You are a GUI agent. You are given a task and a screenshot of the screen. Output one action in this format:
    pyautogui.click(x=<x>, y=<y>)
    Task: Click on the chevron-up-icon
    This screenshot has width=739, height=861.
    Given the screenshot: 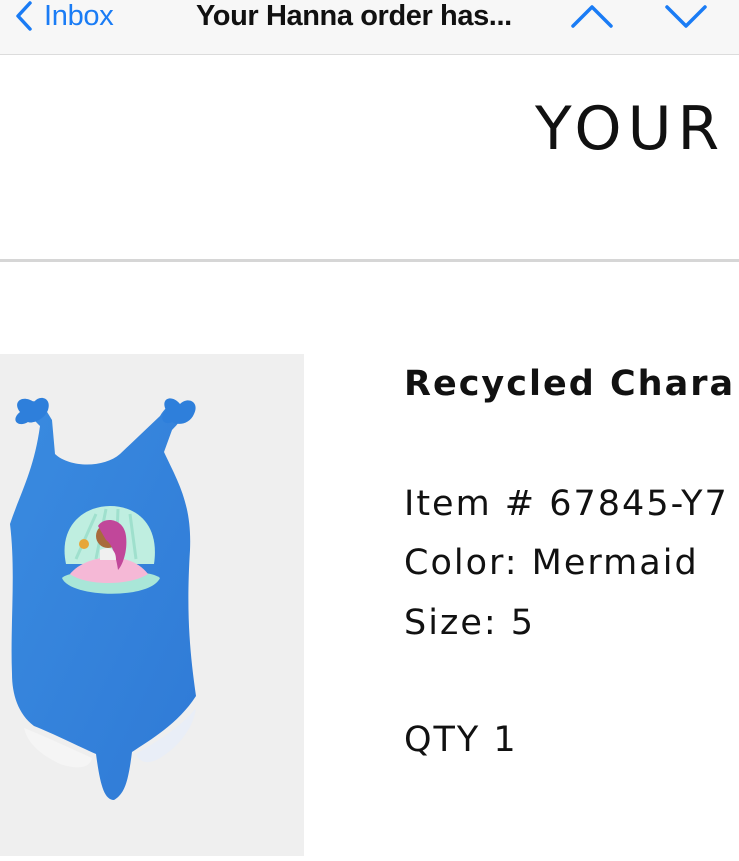 What is the action you would take?
    pyautogui.click(x=592, y=20)
    